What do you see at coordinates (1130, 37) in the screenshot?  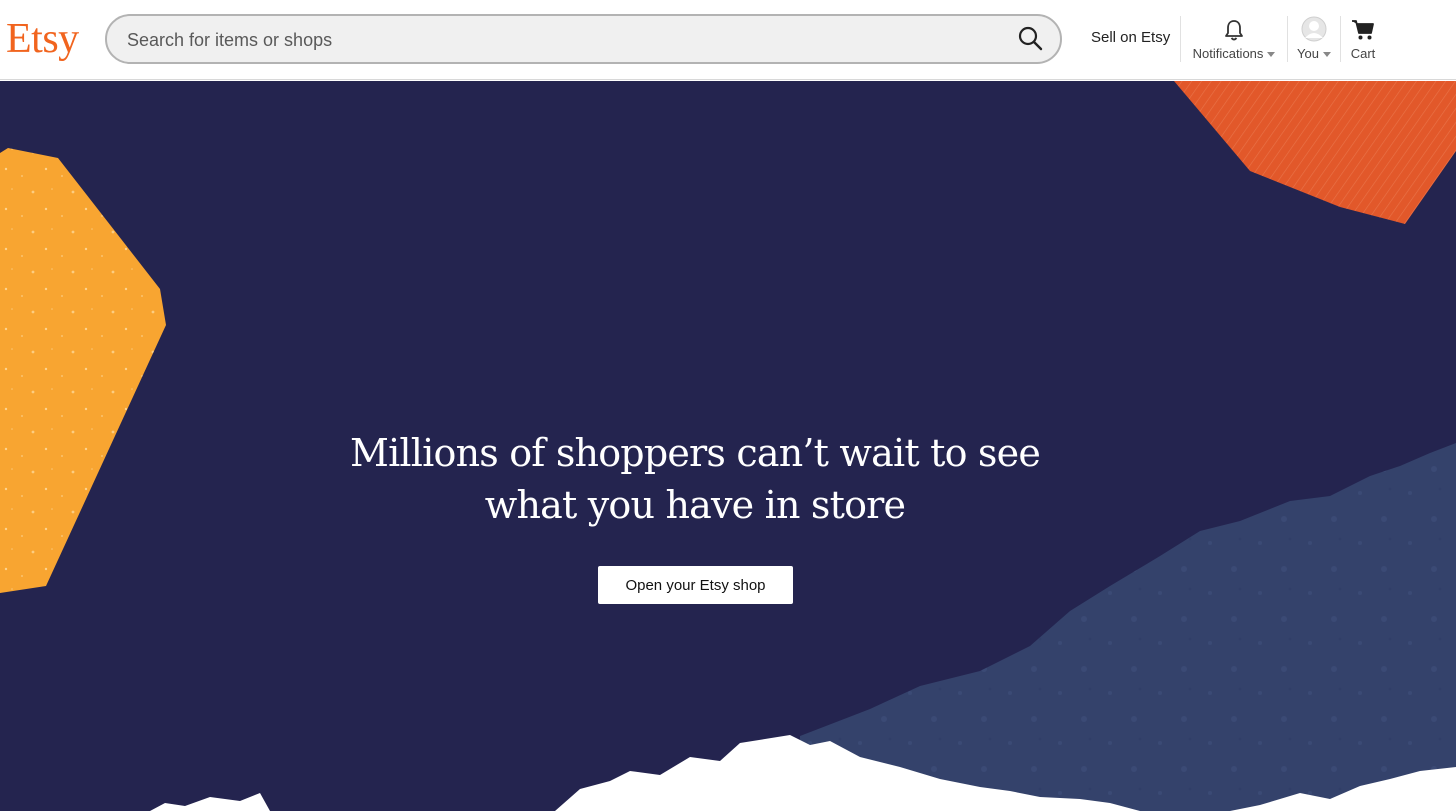 I see `sell-on-etsy-link: Sell on Etsy` at bounding box center [1130, 37].